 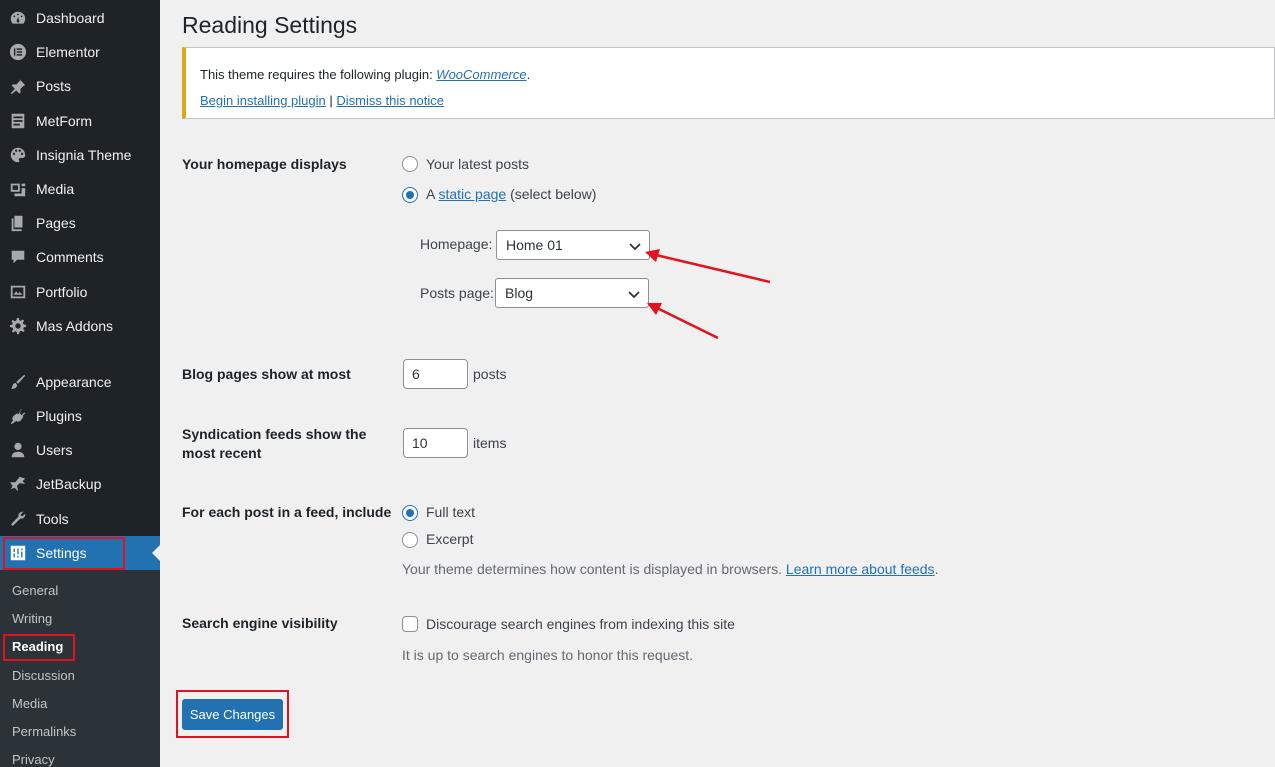 I want to click on menu-item-posts: Posts, so click(x=80, y=86).